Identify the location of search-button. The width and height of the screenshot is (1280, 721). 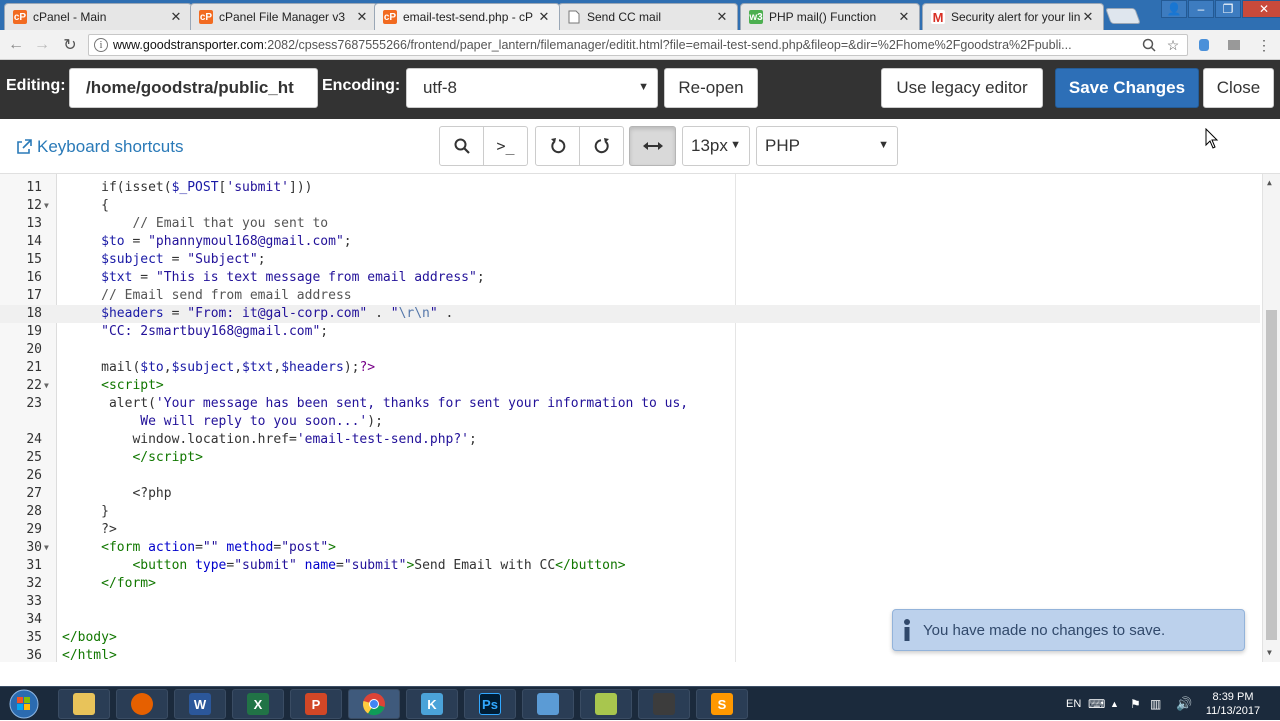
(461, 146).